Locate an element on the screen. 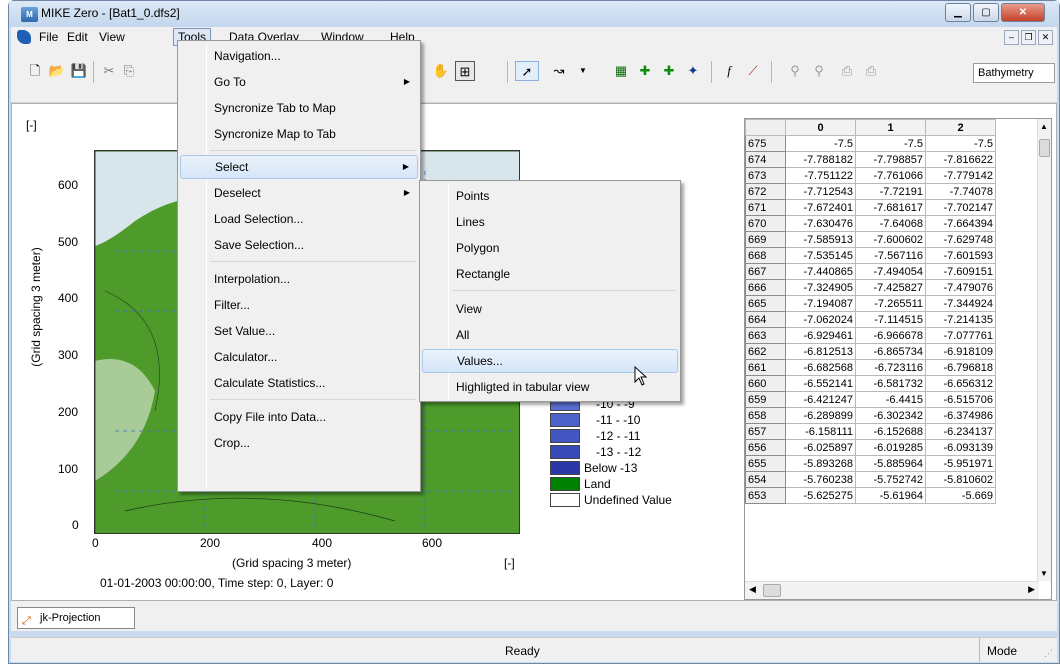  menu-file: File is located at coordinates (48, 37).